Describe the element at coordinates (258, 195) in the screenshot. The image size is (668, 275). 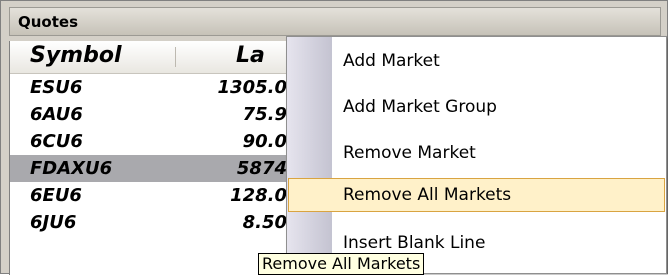
I see `last-price-cell: 128.0` at that location.